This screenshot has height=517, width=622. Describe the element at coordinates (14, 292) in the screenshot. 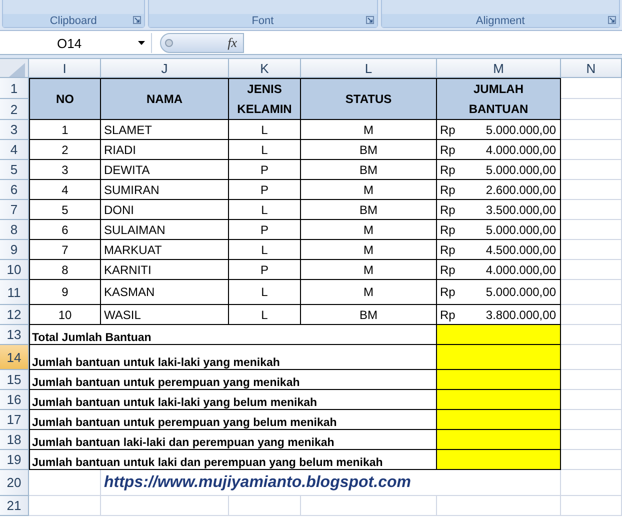

I see `row-header: 11` at that location.